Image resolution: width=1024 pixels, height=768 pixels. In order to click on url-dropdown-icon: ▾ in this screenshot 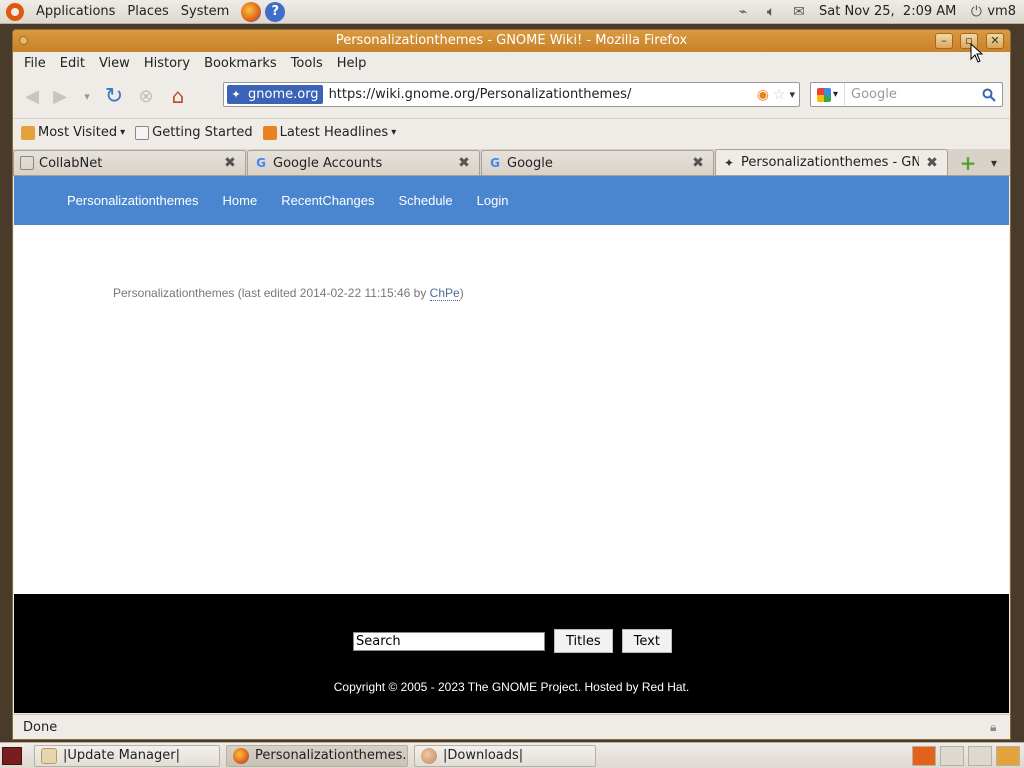, I will do `click(792, 94)`.